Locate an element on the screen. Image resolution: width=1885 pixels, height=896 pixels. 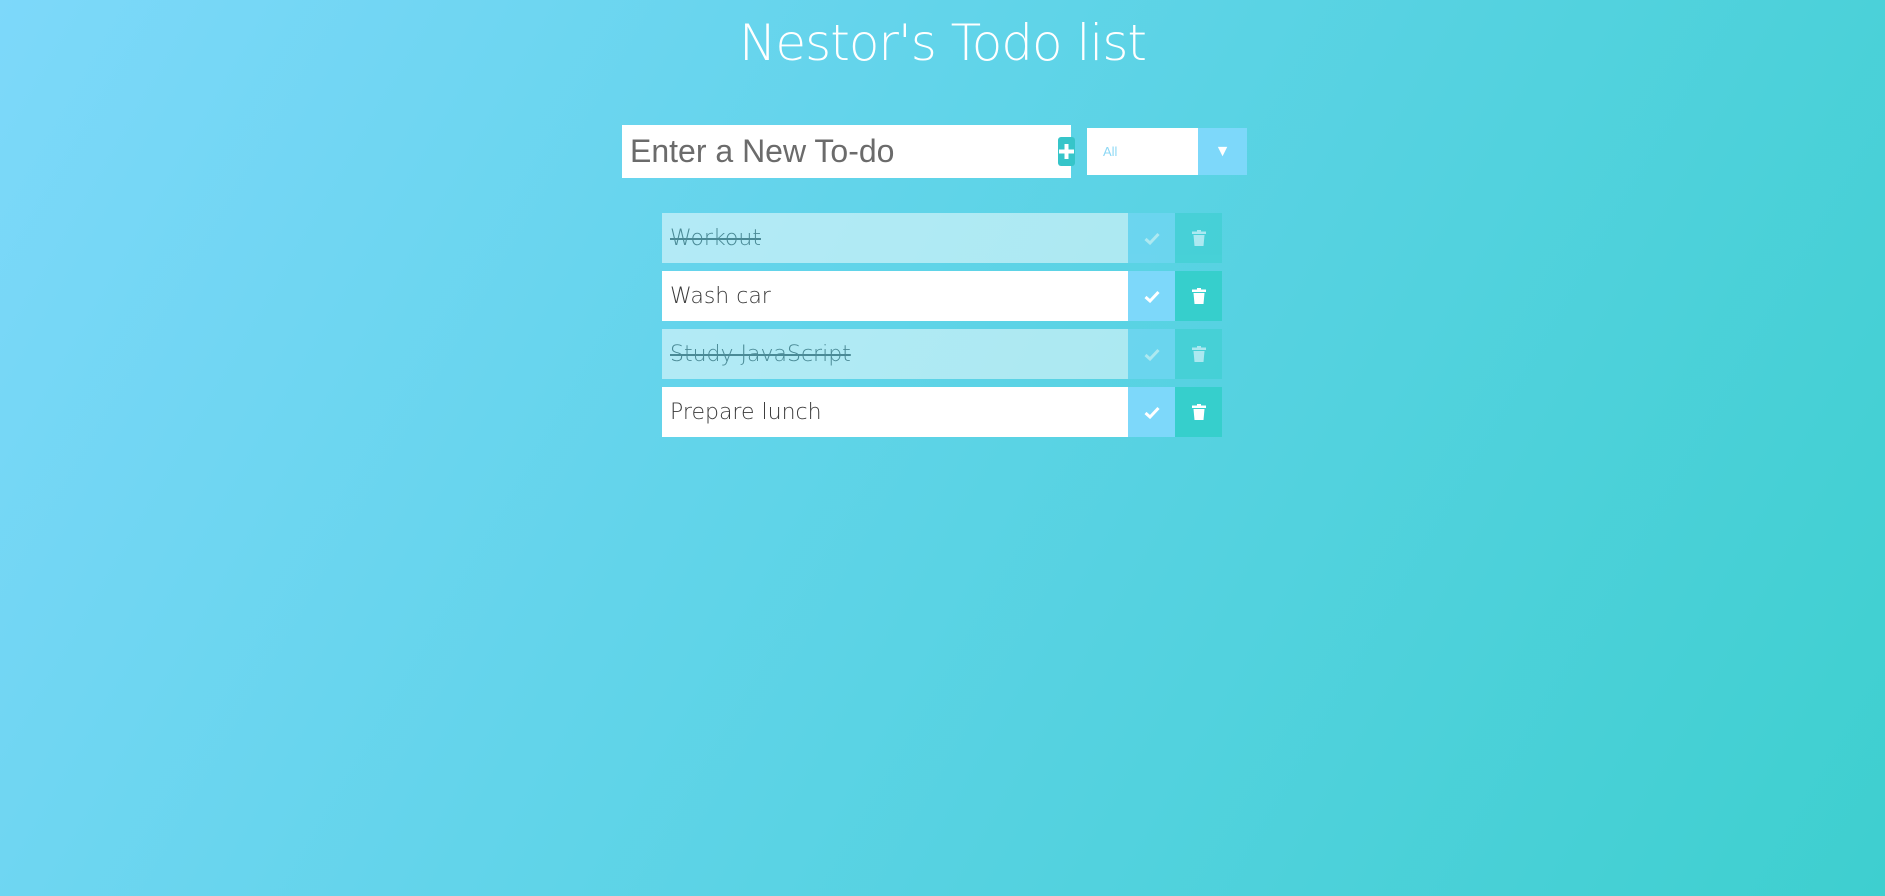
add-todo-button is located at coordinates (1066, 151).